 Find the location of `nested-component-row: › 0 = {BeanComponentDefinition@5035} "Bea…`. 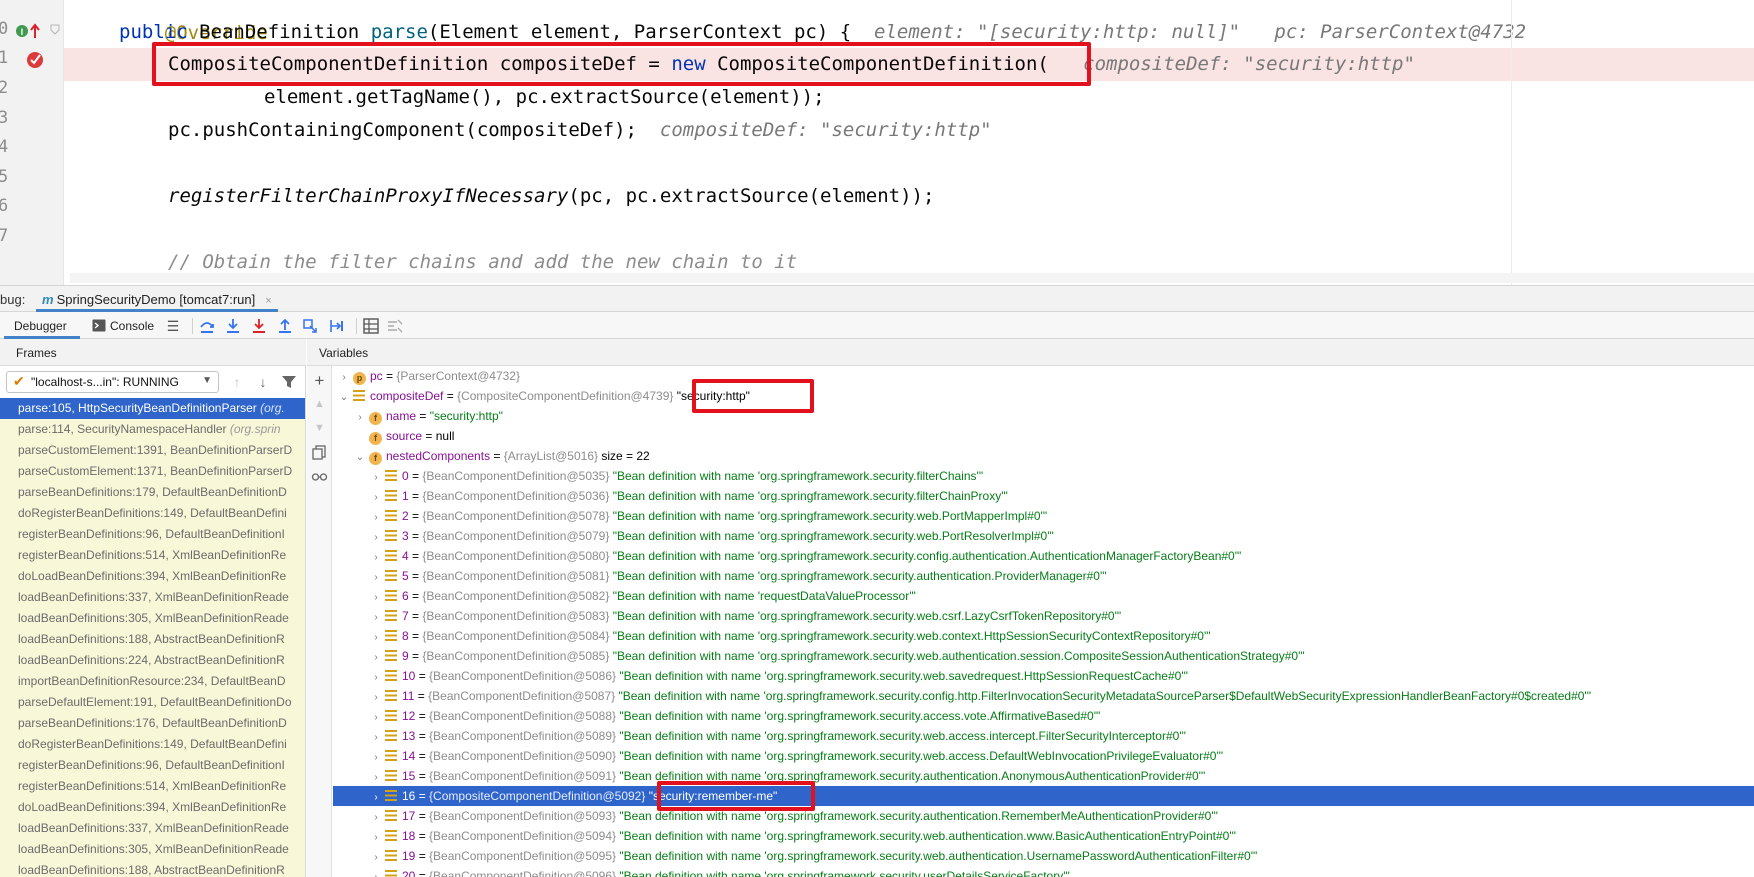

nested-component-row: › 0 = {BeanComponentDefinition@5035} "Bea… is located at coordinates (1043, 476).